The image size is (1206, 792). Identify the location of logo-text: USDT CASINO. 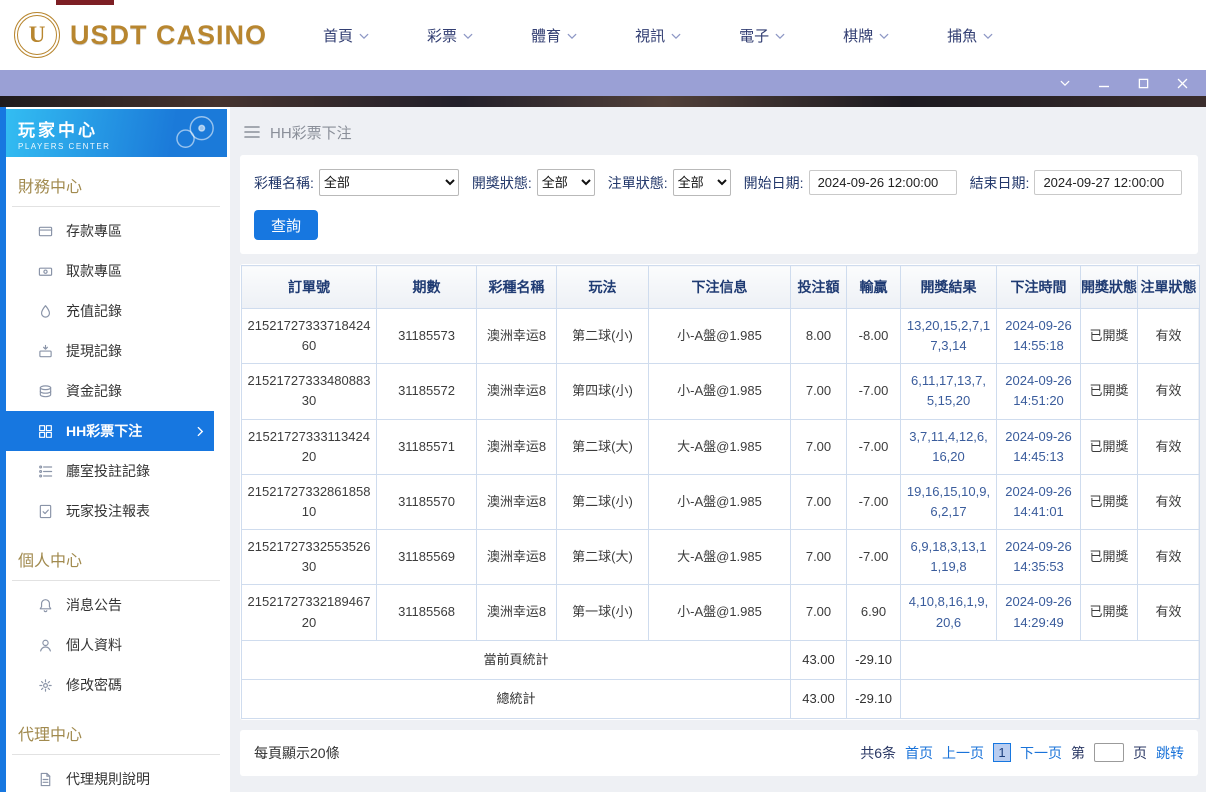
(169, 34).